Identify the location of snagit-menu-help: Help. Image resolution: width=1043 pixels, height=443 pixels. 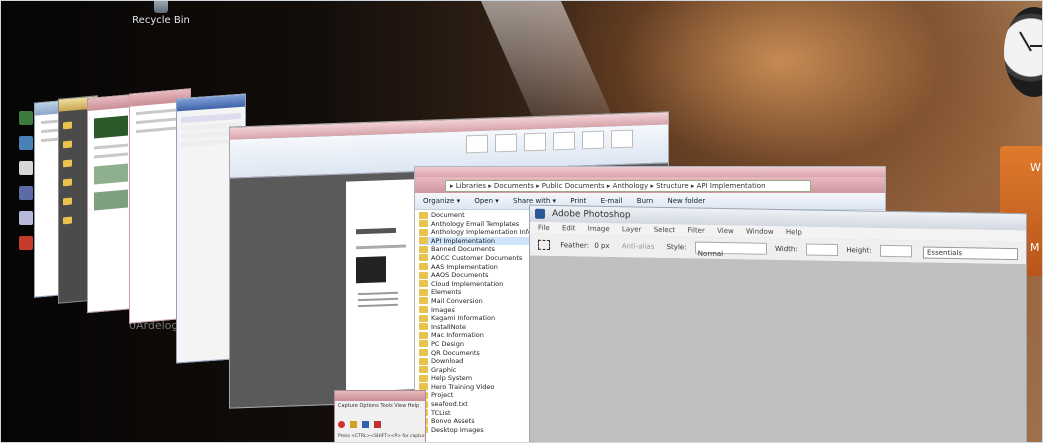
(413, 406).